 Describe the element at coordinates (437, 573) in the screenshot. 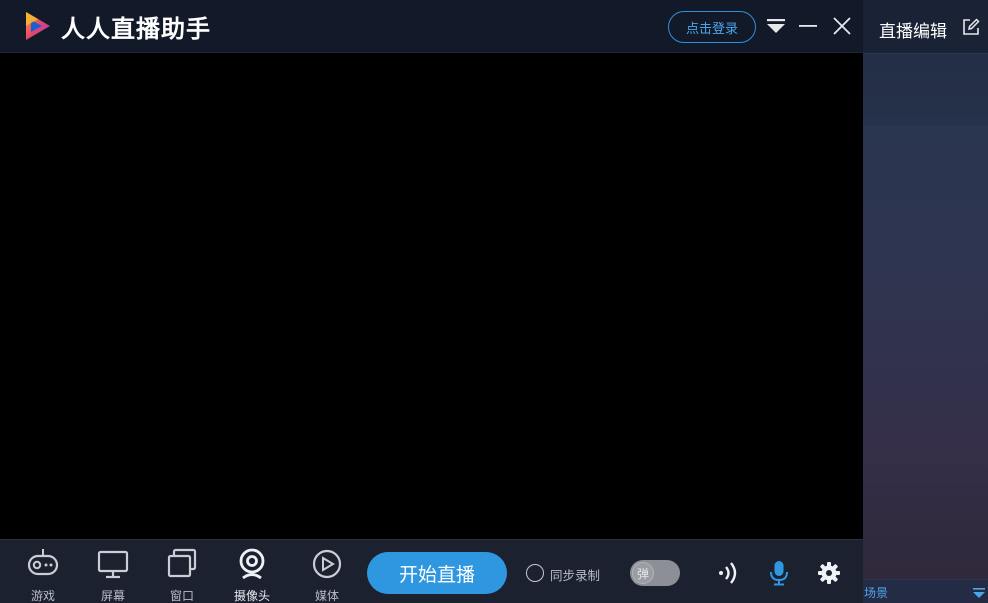

I see `start-live-button: 开始直播` at that location.